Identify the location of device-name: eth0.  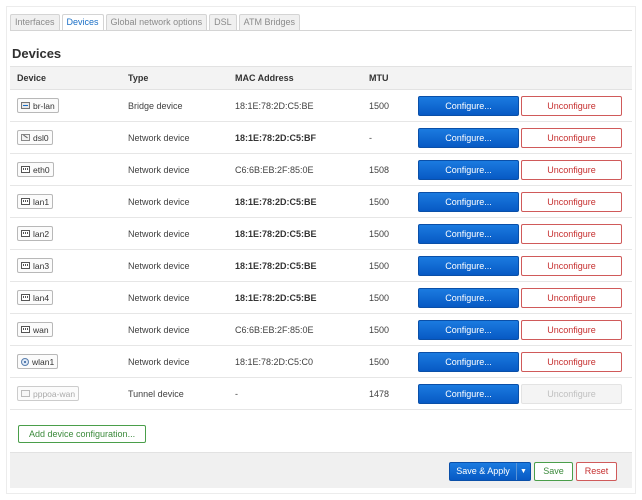
(41, 169).